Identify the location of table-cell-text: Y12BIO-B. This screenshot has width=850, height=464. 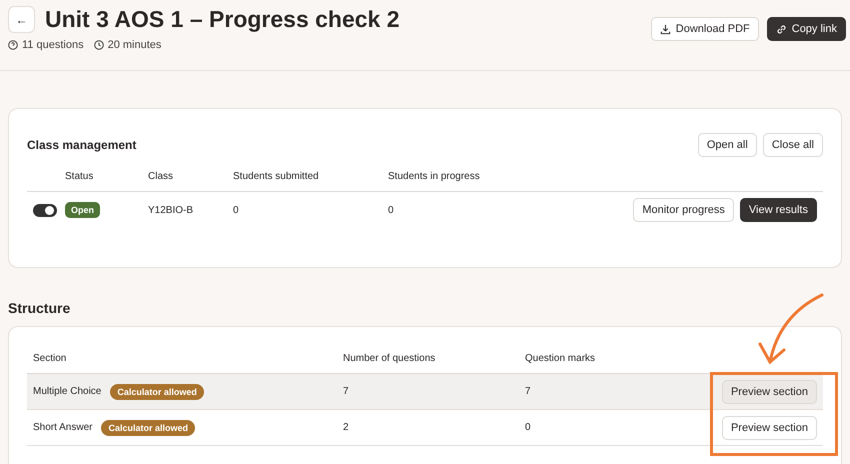
(171, 211).